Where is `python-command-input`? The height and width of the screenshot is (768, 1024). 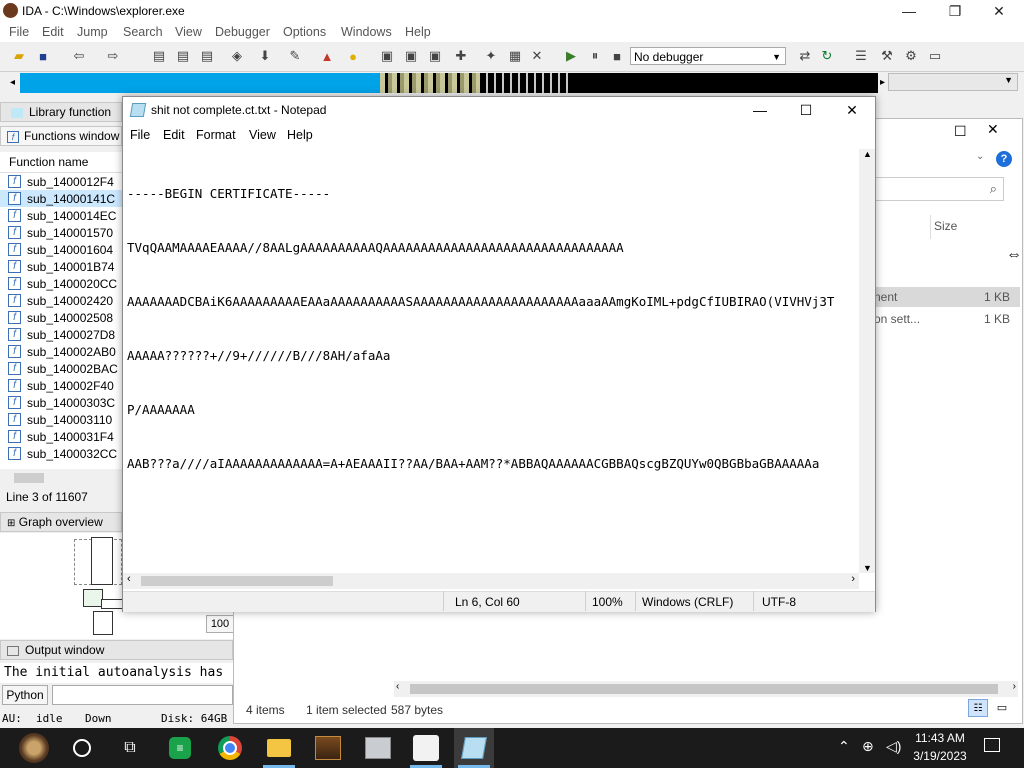
python-command-input is located at coordinates (142, 695).